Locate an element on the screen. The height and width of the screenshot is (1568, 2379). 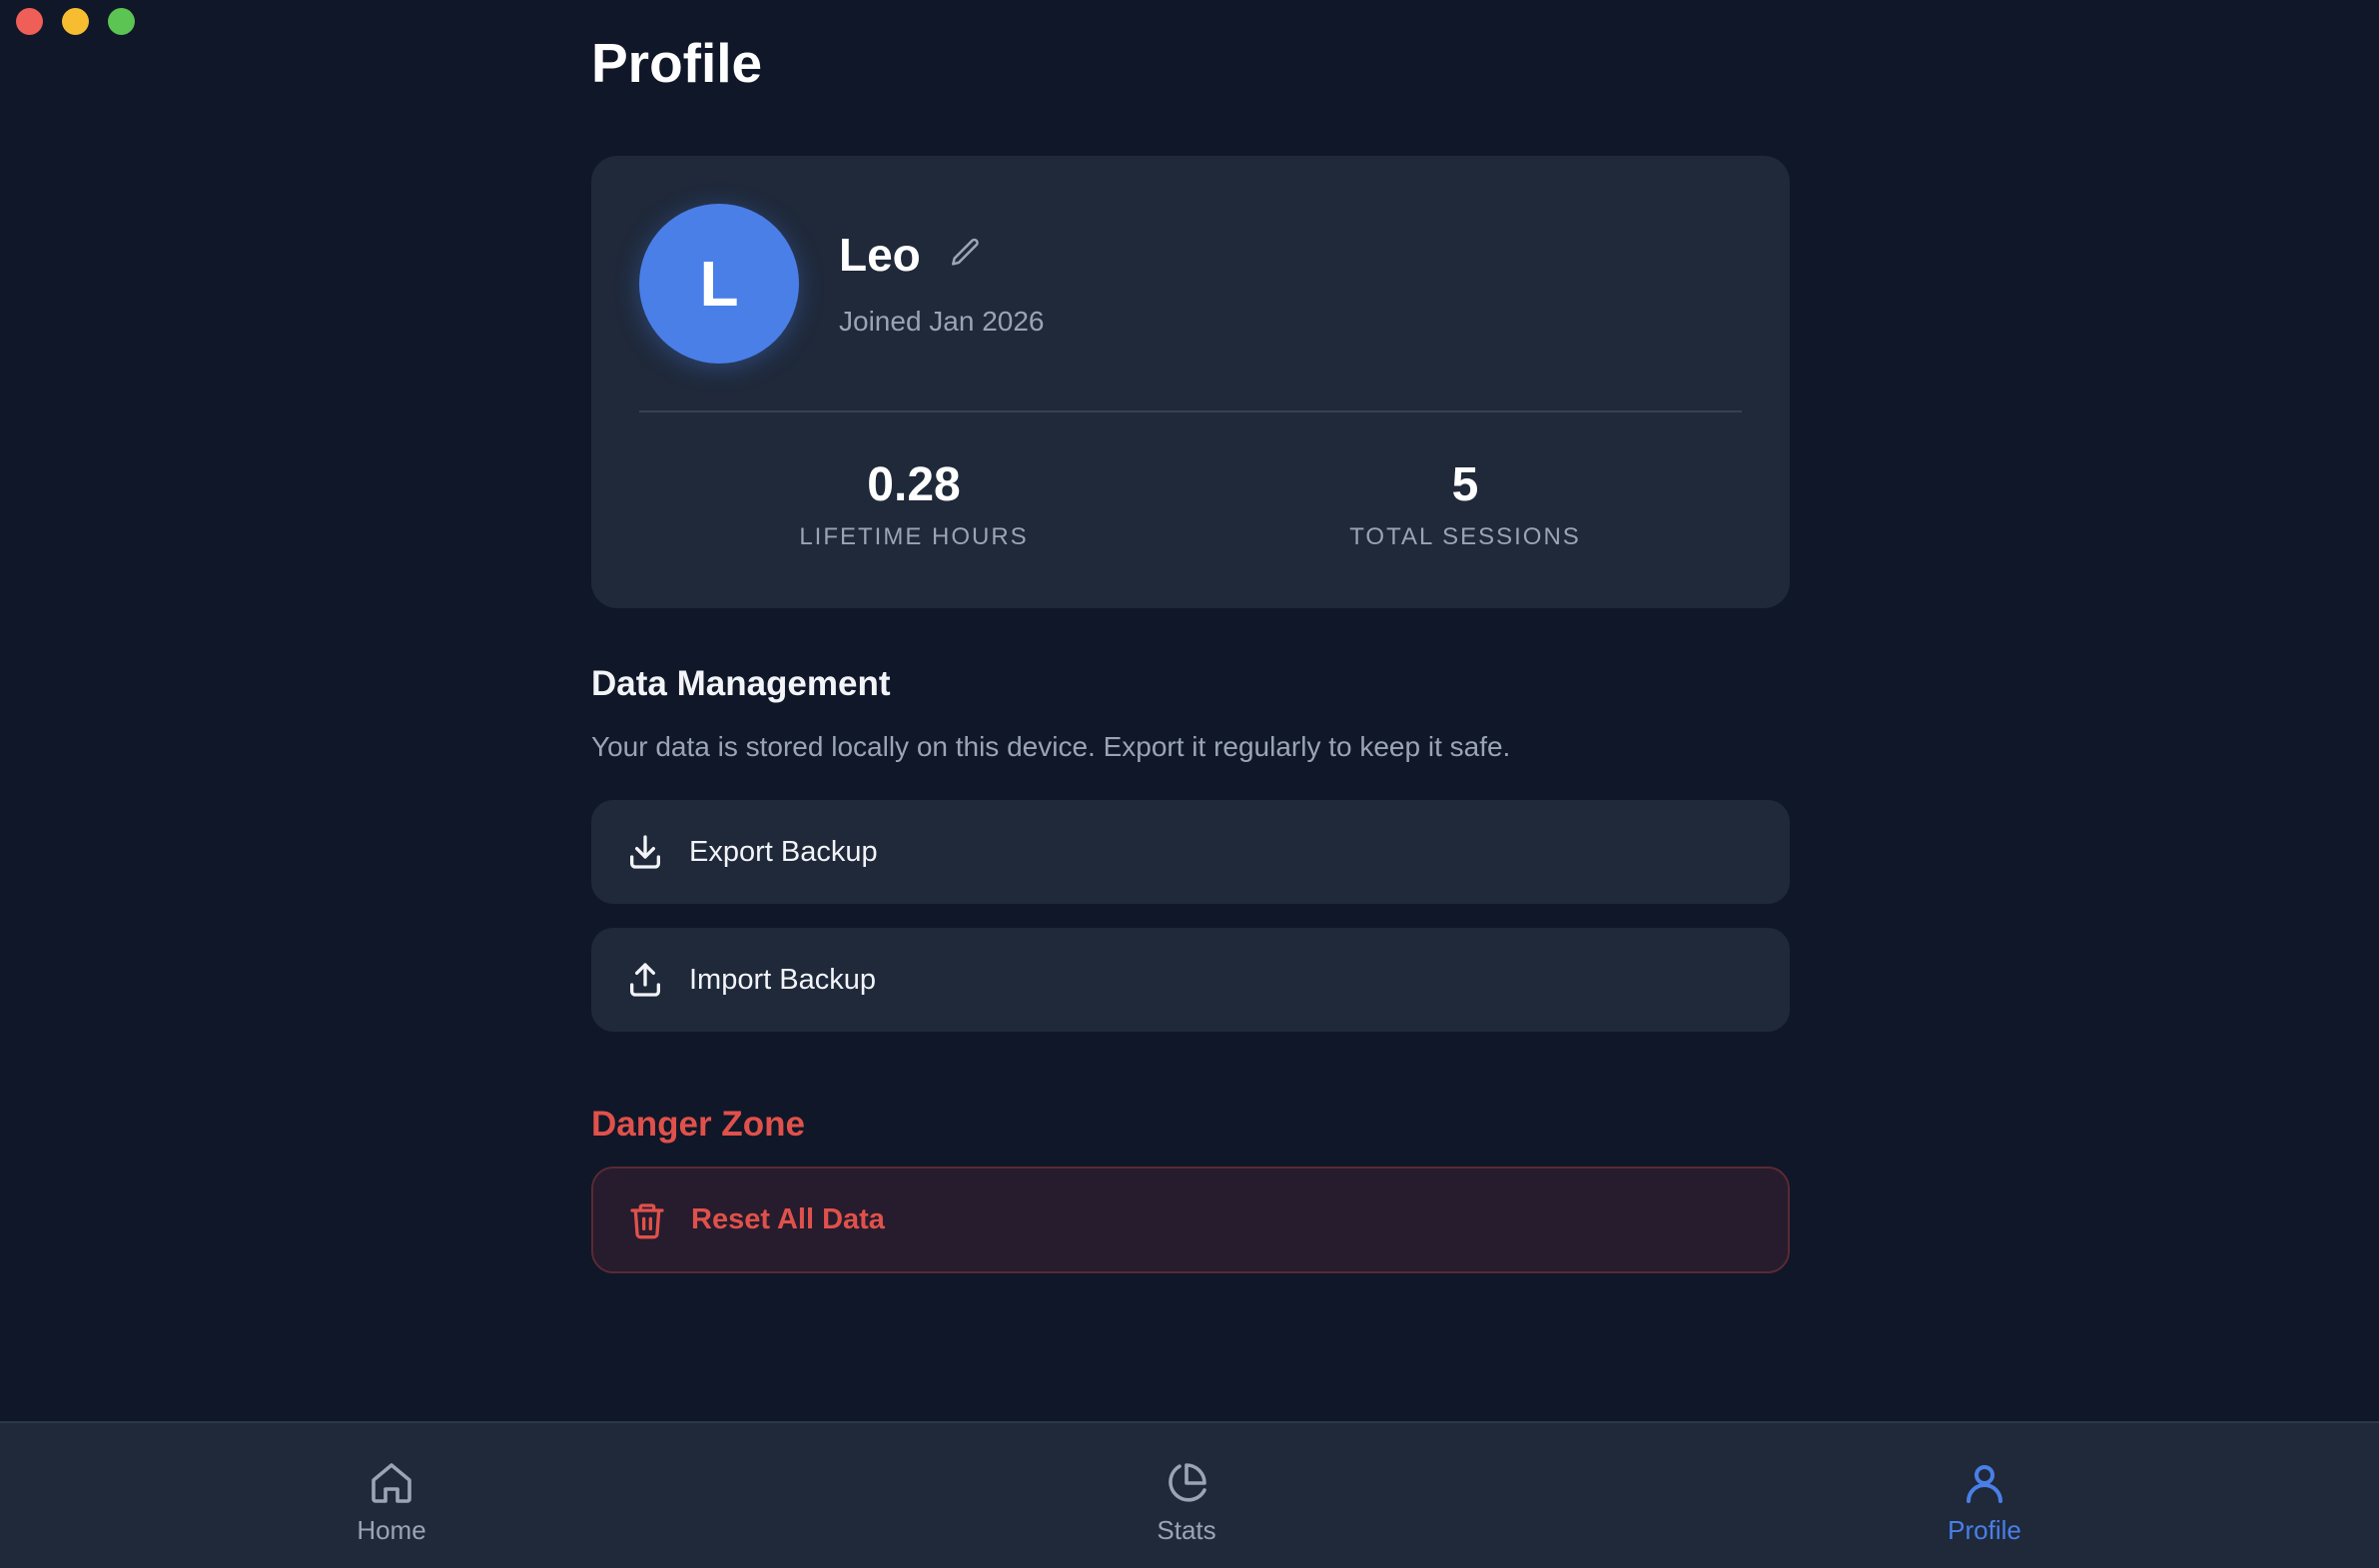
trash-icon is located at coordinates (647, 1220).